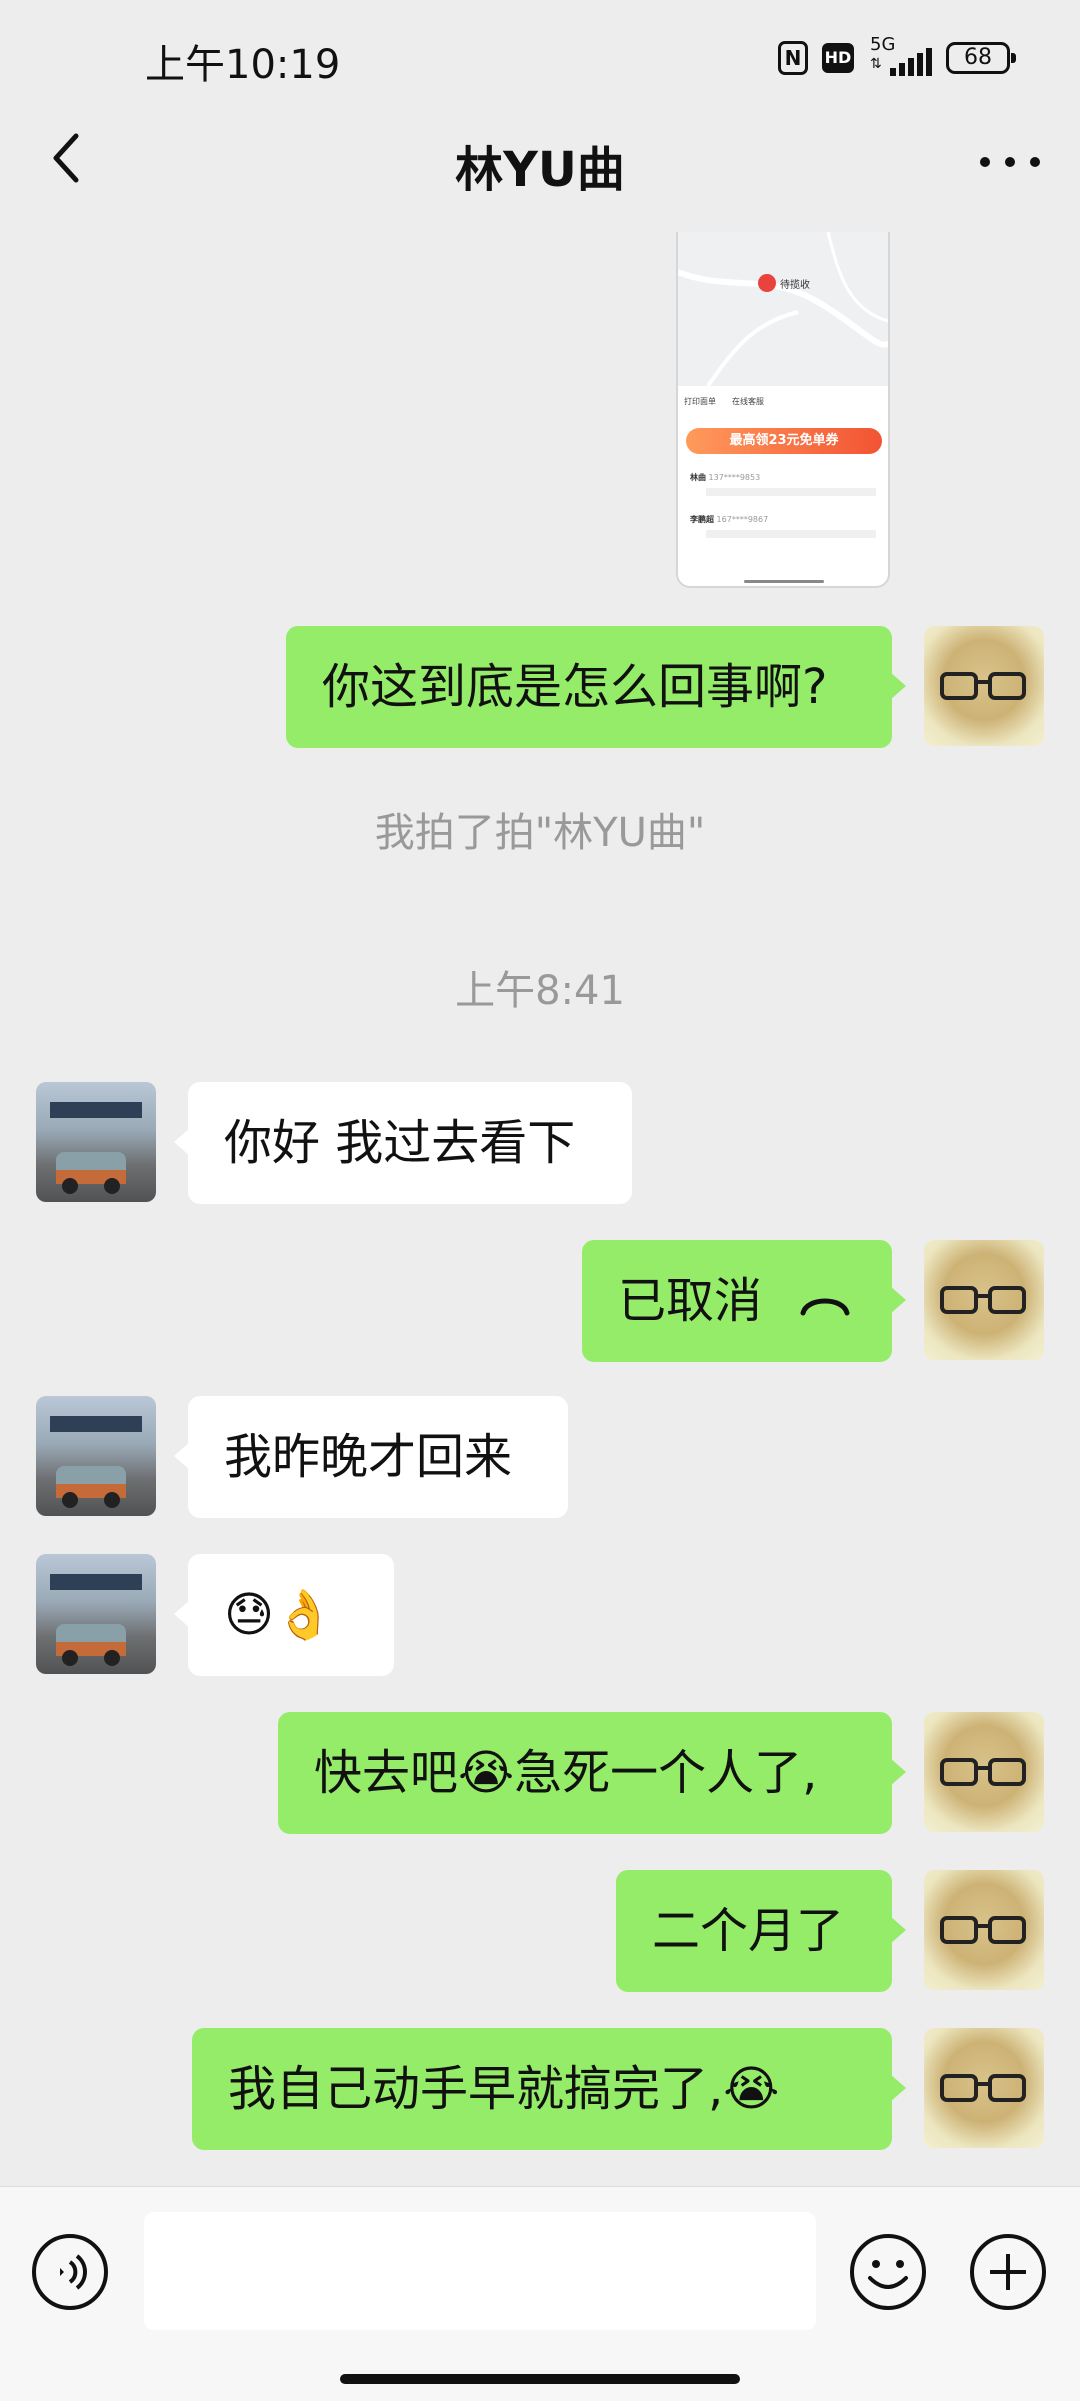 The width and height of the screenshot is (1080, 2401). What do you see at coordinates (371, 1457) in the screenshot?
I see `message-bubble: 我昨晚才回来` at bounding box center [371, 1457].